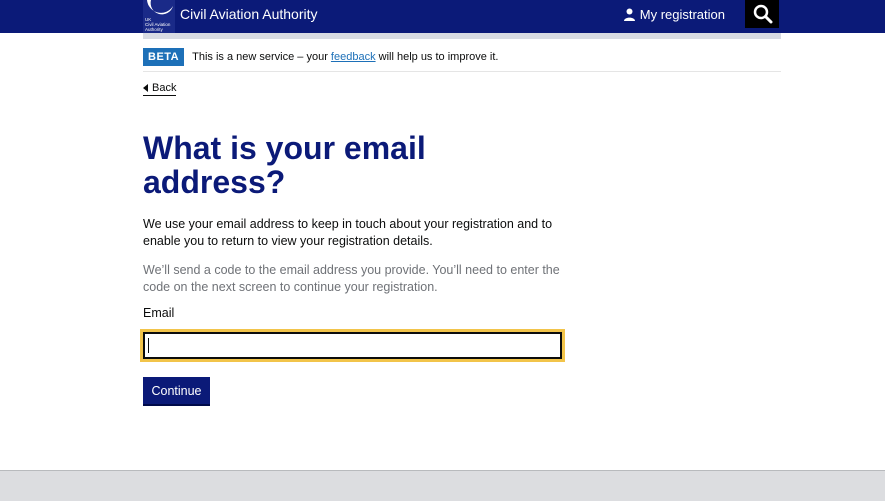 This screenshot has width=885, height=501. I want to click on caa-logo: UK Civil Aviation Authority, so click(159, 16).